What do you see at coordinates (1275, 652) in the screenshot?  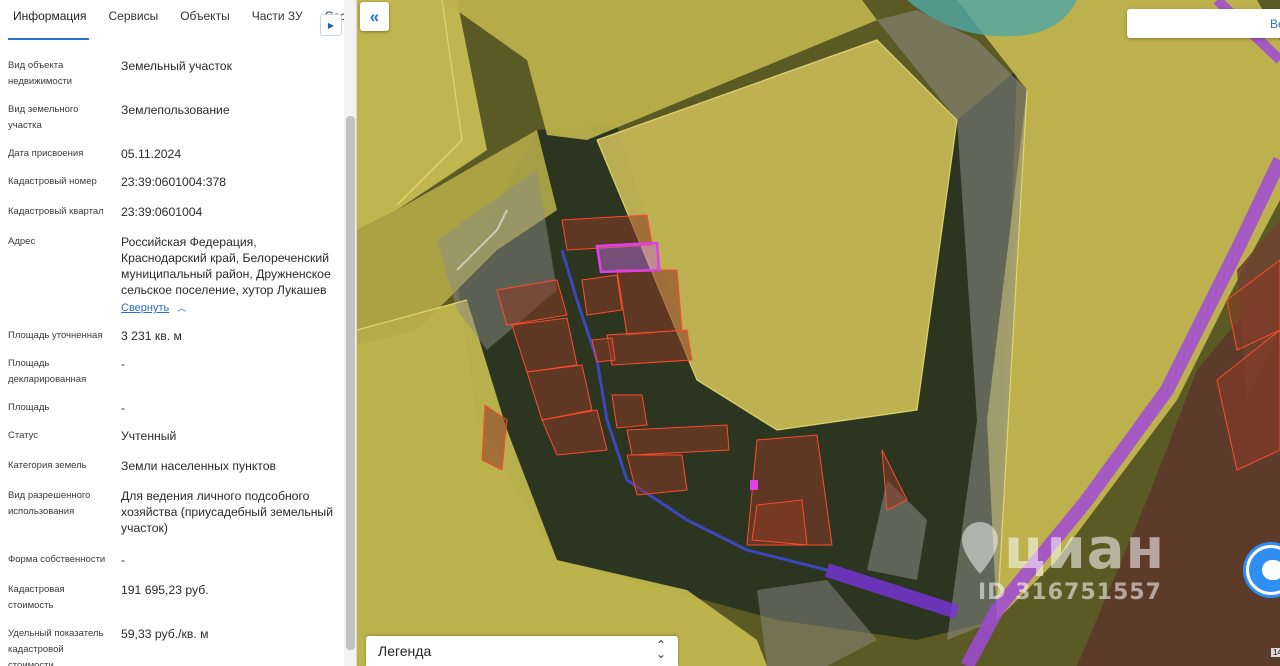 I see `map-scale: 14` at bounding box center [1275, 652].